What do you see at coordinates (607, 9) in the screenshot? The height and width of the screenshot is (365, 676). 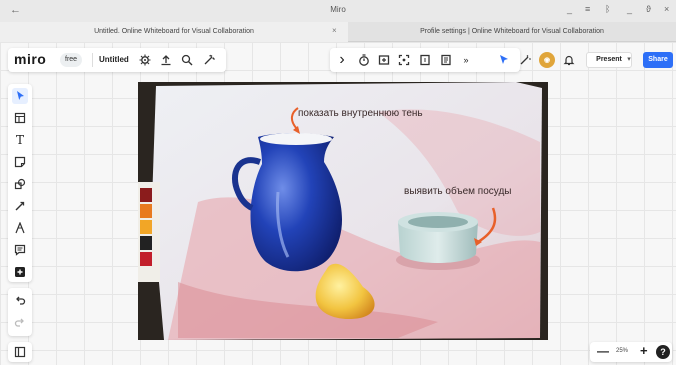 I see `extension-icon: ᛒ` at bounding box center [607, 9].